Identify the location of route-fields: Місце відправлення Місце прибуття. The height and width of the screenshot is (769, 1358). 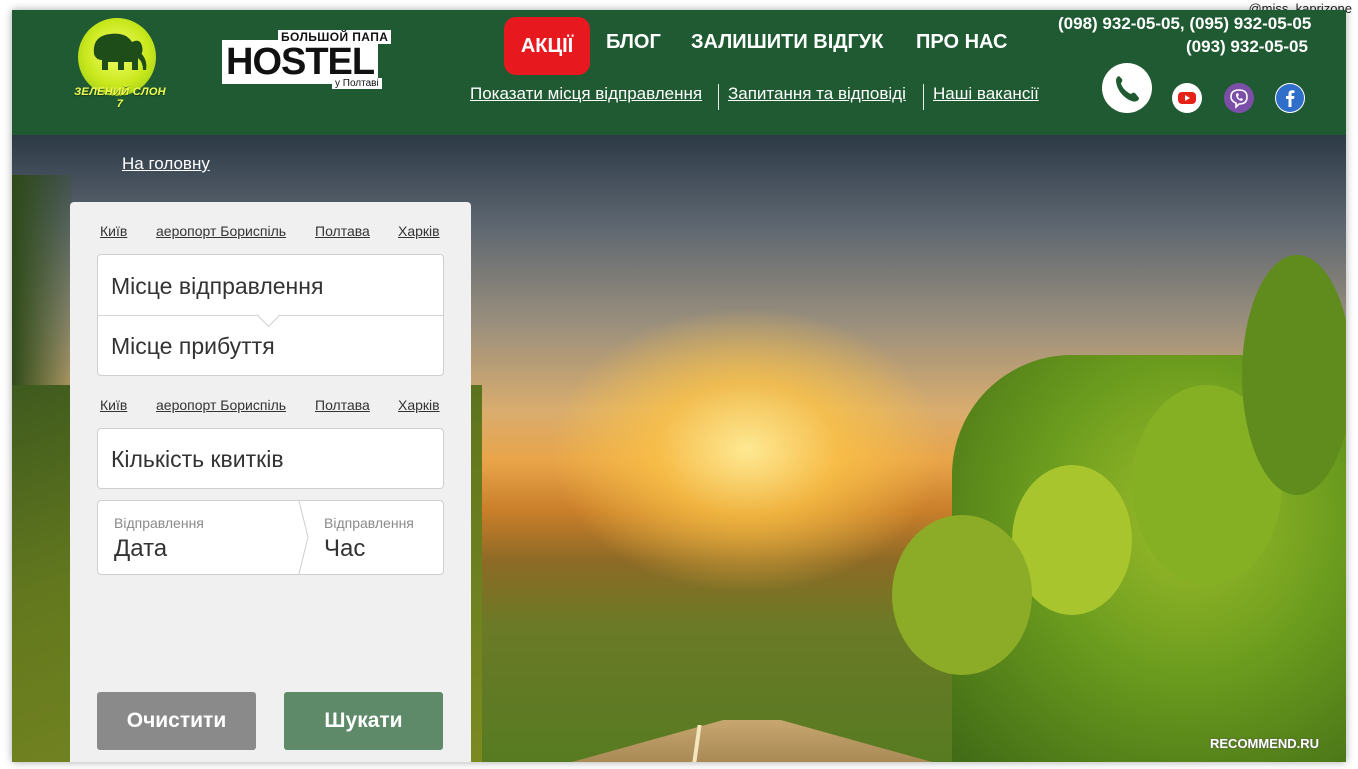
(270, 315).